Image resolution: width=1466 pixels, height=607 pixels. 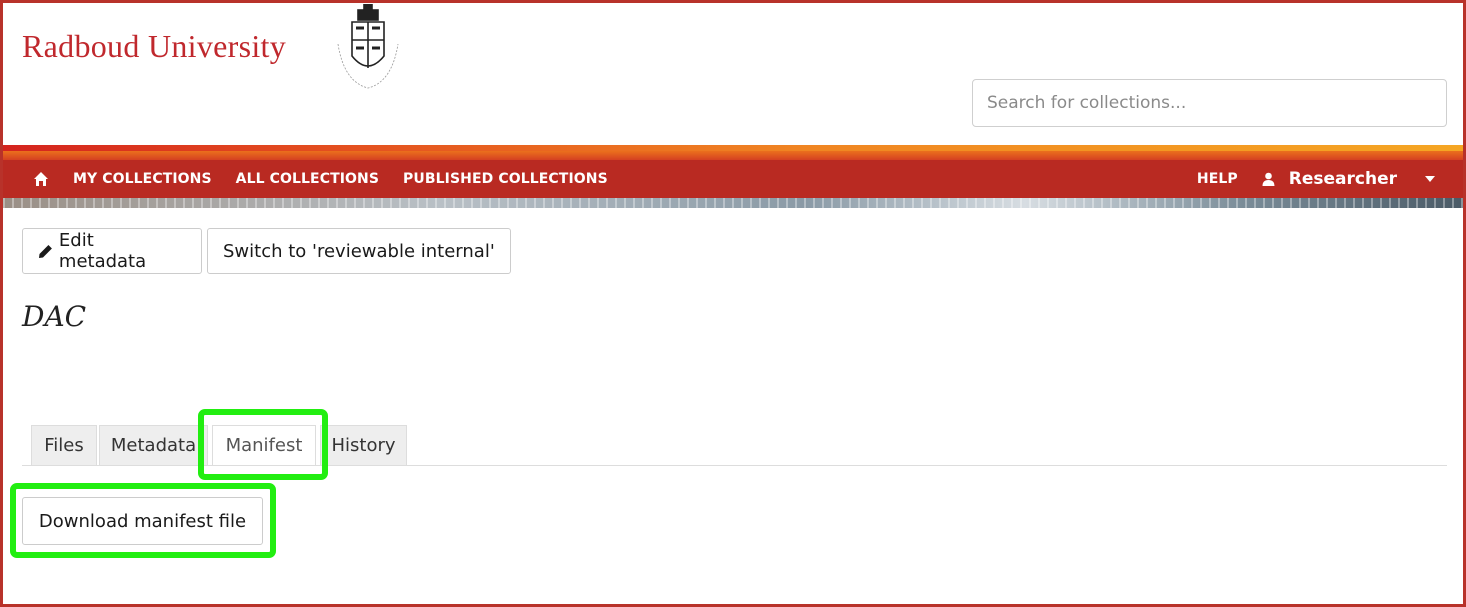 I want to click on home-icon, so click(x=41, y=179).